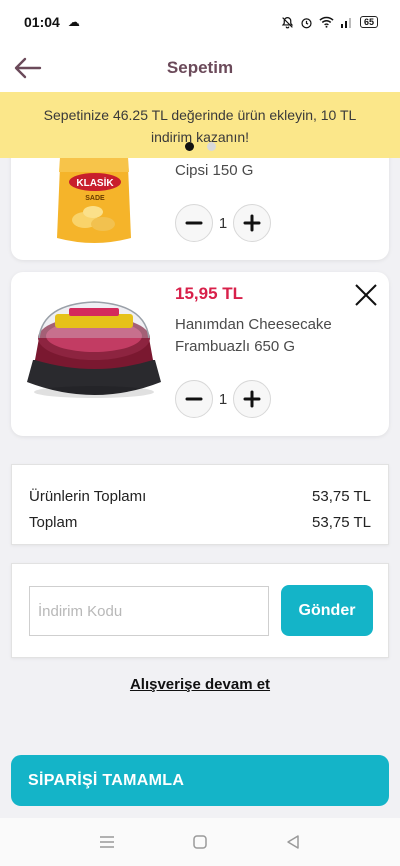 This screenshot has width=400, height=866. Describe the element at coordinates (253, 335) in the screenshot. I see `product-name: Hanımdan Cheesecake Frambuazlı 650 G` at that location.